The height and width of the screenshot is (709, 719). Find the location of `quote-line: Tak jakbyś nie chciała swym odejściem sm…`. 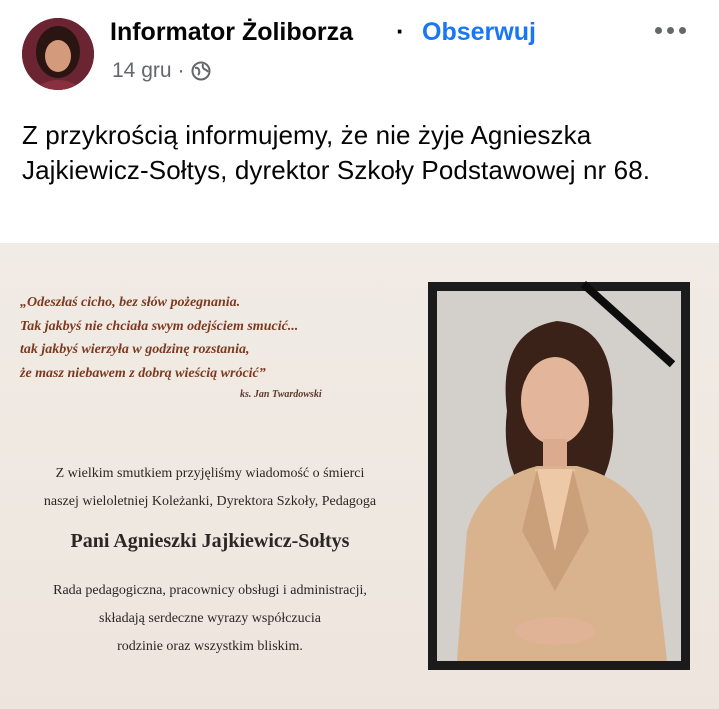

quote-line: Tak jakbyś nie chciała swym odejściem sm… is located at coordinates (159, 326).